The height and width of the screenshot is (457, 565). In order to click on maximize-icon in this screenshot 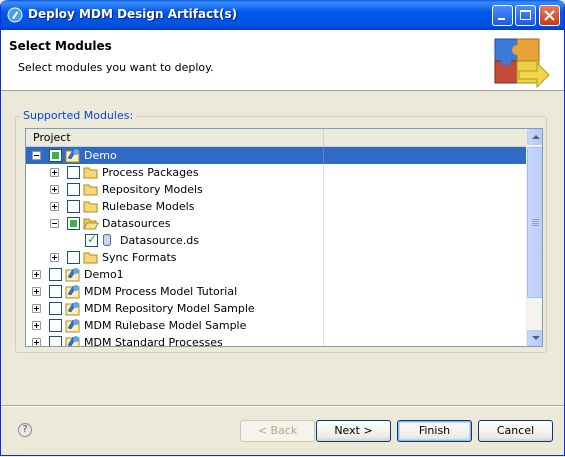, I will do `click(525, 15)`.